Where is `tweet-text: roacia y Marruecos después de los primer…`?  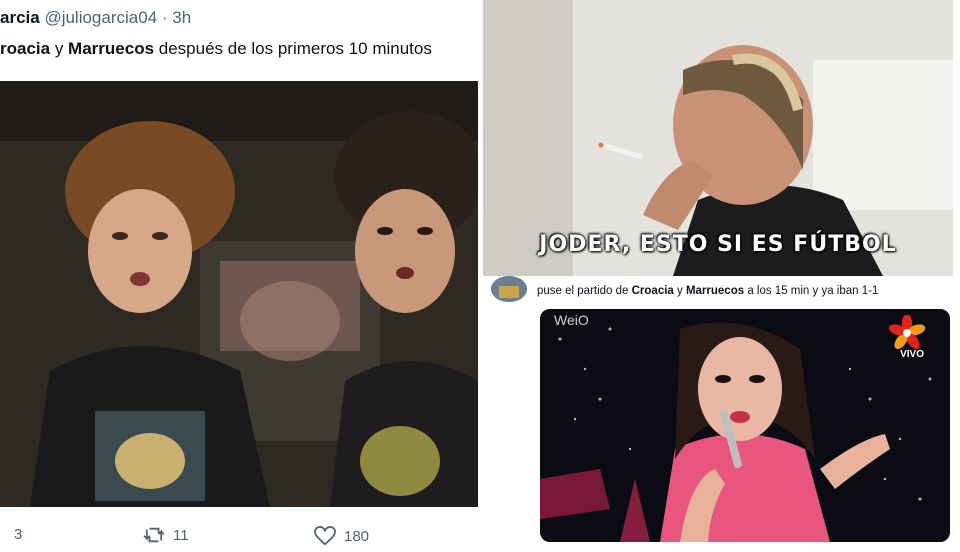
tweet-text: roacia y Marruecos después de los primer… is located at coordinates (216, 49).